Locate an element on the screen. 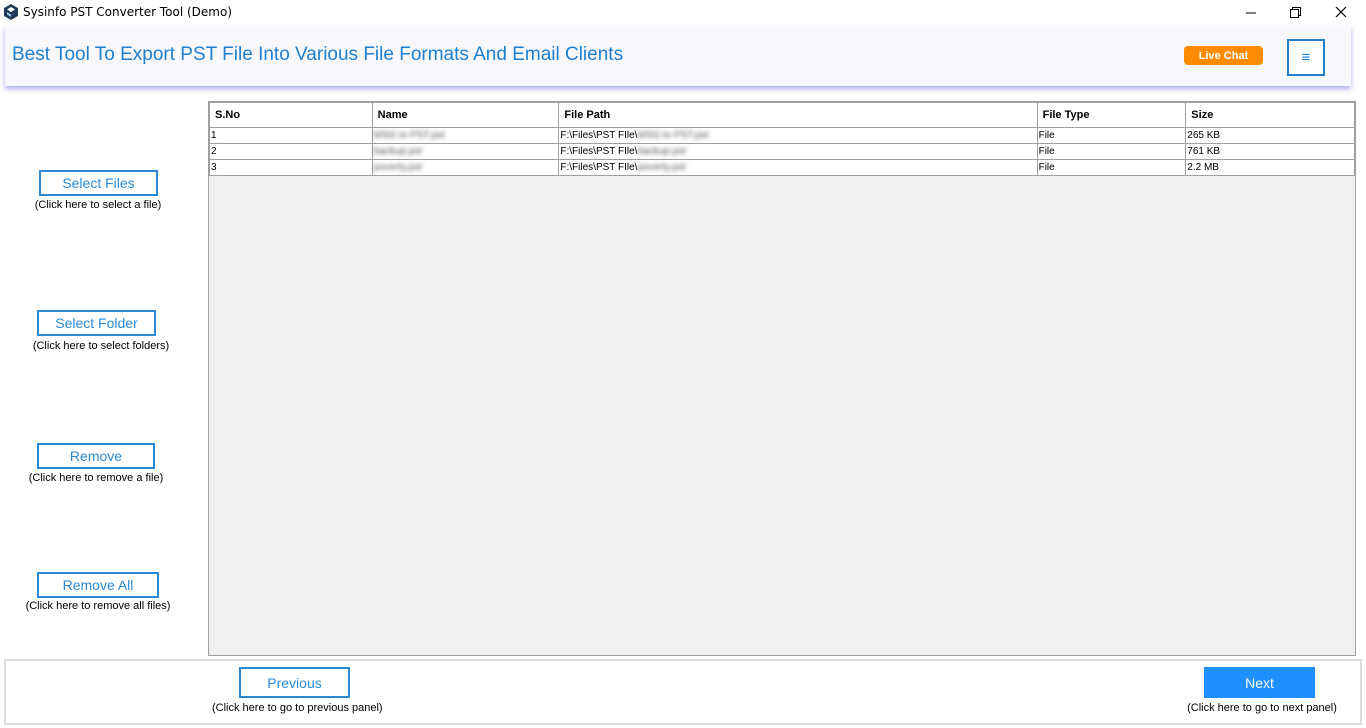 The height and width of the screenshot is (728, 1366). cell-file-path: F:\Files\PST FIle\poverty.pst is located at coordinates (798, 167).